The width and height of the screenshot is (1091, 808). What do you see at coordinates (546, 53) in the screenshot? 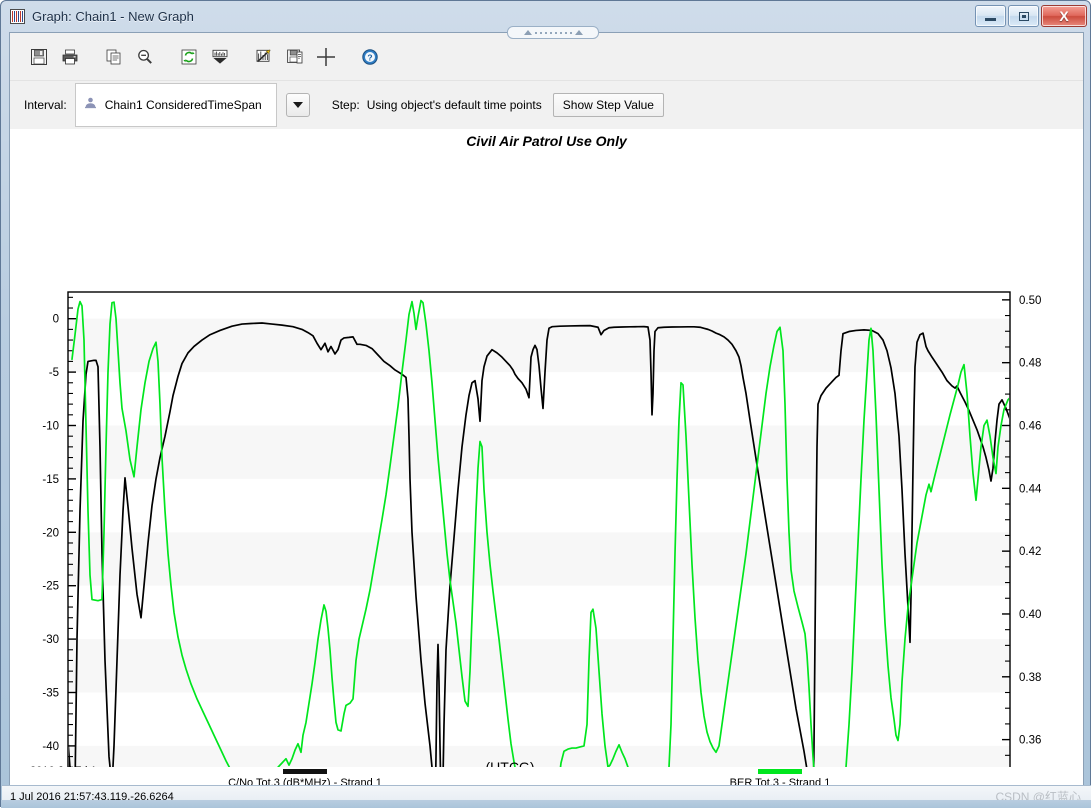
I see `main-toolbar: ?` at bounding box center [546, 53].